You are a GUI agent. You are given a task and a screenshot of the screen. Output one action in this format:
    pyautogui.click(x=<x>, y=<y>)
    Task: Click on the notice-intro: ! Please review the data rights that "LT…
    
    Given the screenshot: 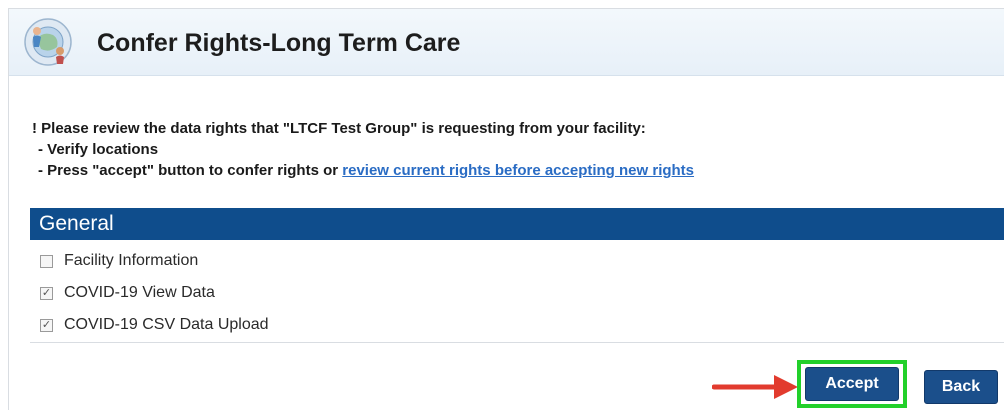 What is the action you would take?
    pyautogui.click(x=339, y=128)
    